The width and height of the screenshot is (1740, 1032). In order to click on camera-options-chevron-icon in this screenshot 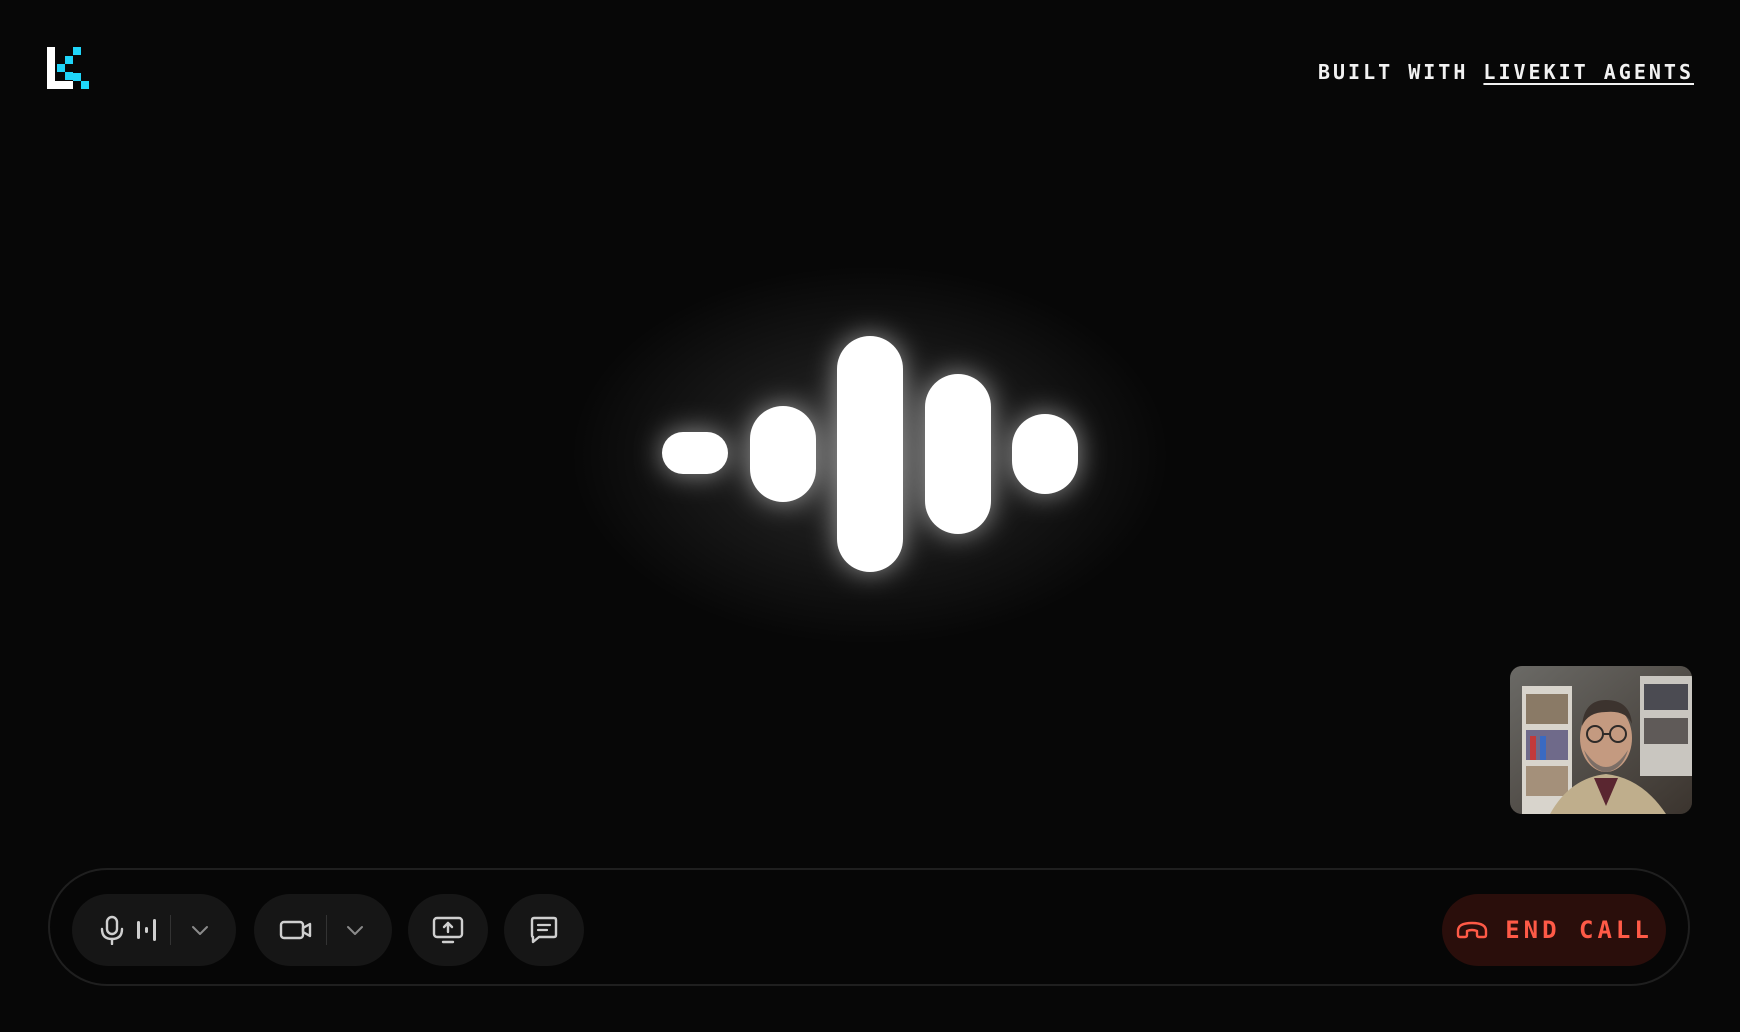, I will do `click(355, 930)`.